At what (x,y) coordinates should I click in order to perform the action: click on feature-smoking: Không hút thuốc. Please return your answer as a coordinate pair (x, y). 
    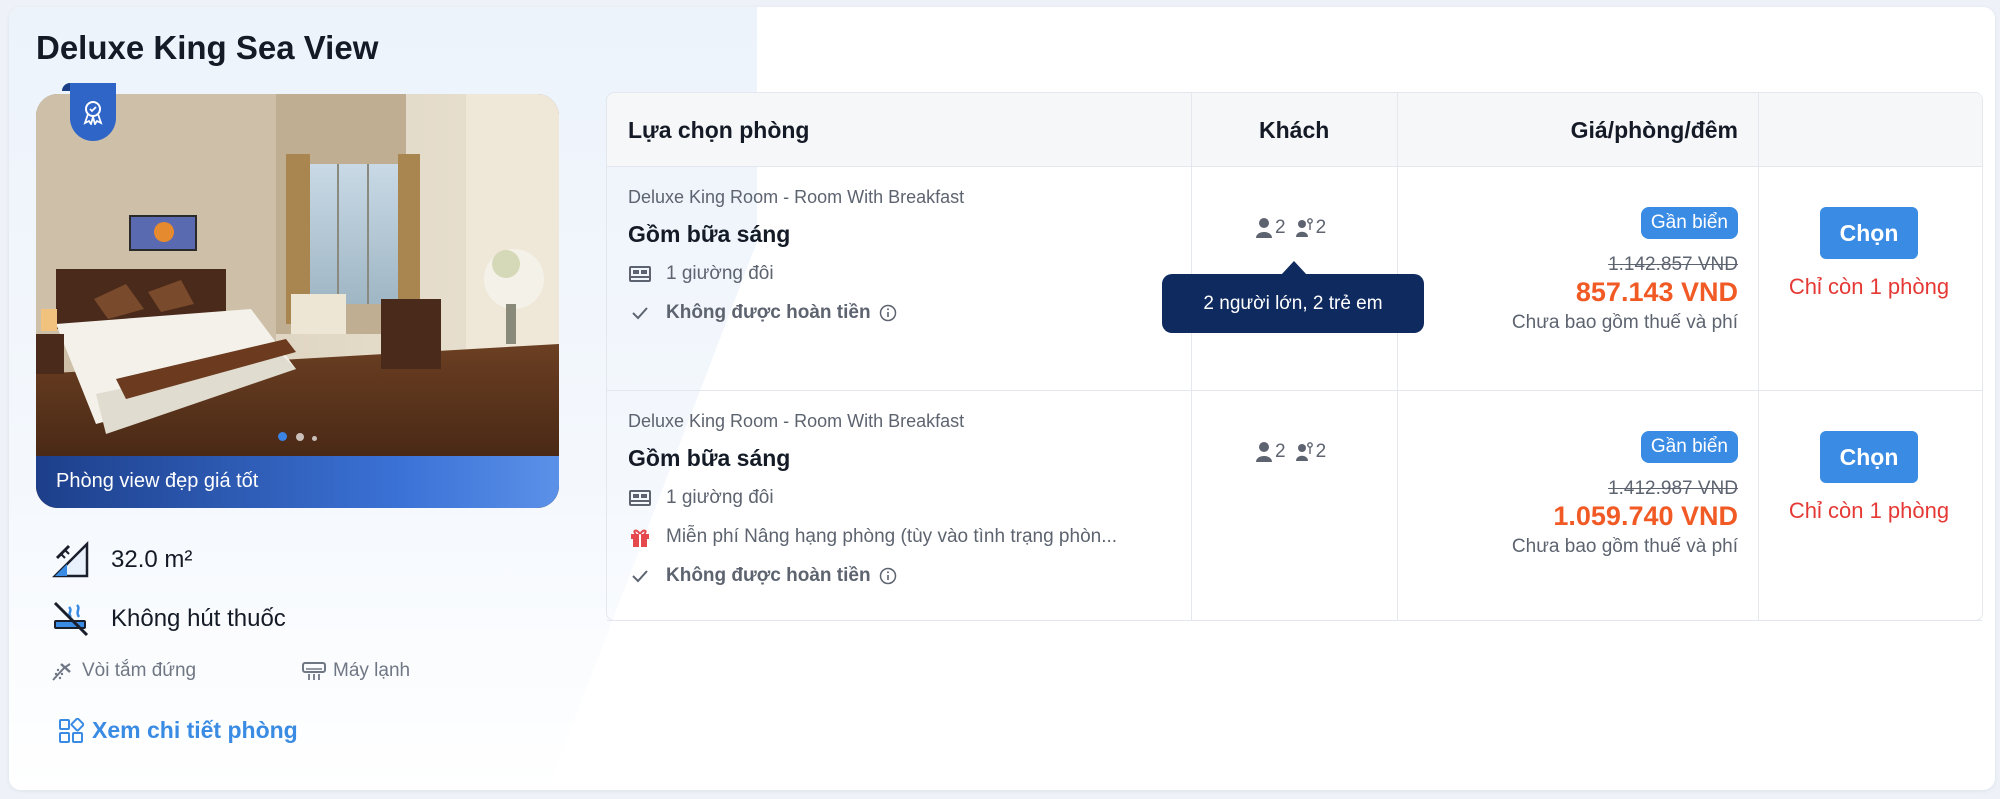
    Looking at the image, I should click on (168, 619).